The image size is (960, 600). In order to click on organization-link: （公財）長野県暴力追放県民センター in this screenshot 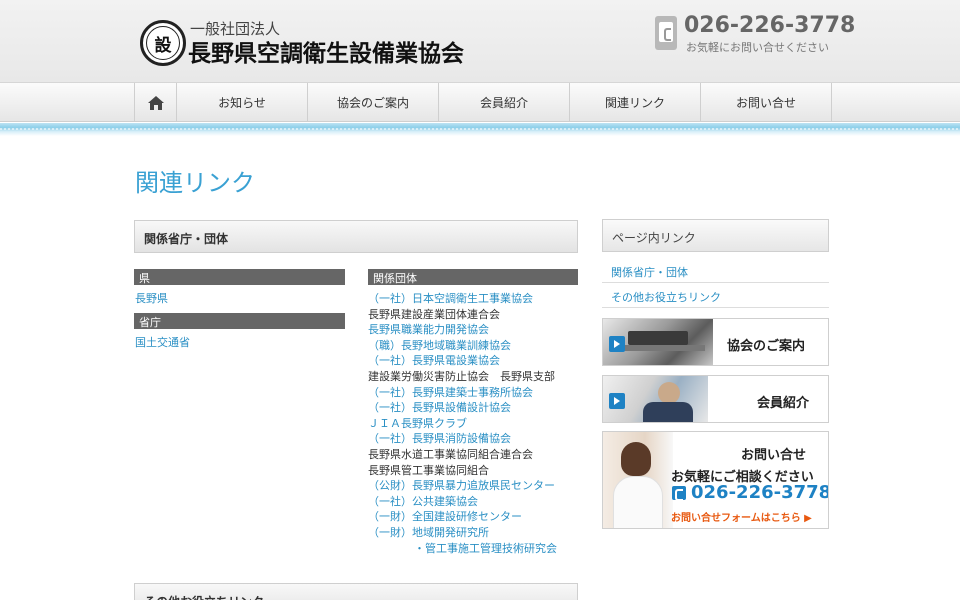, I will do `click(461, 485)`.